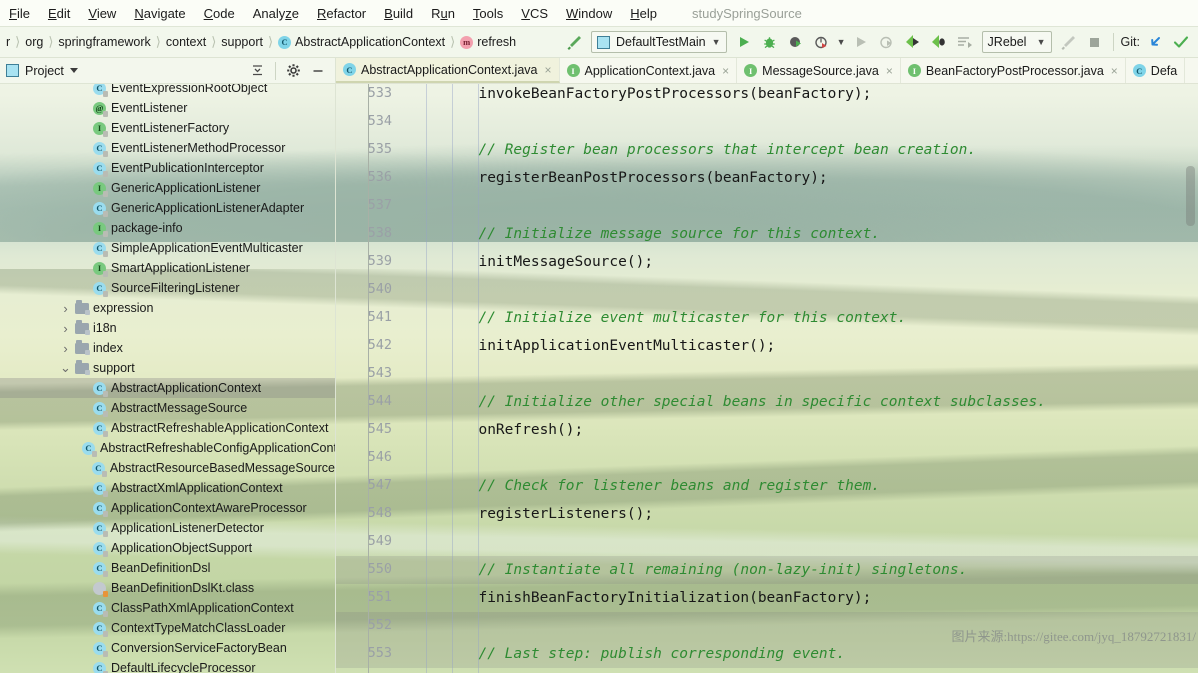  Describe the element at coordinates (219, 13) in the screenshot. I see `menu-item-code: Code` at that location.